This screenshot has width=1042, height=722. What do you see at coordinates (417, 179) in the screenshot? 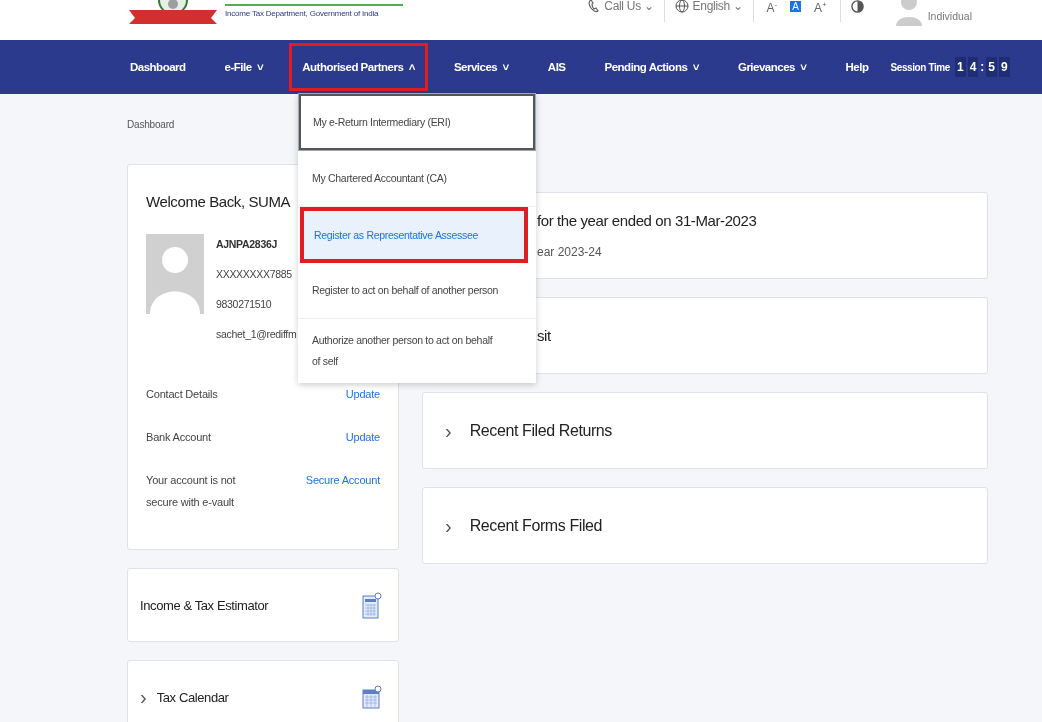
I see `menu-item: My Chartered Accountant (CA)` at bounding box center [417, 179].